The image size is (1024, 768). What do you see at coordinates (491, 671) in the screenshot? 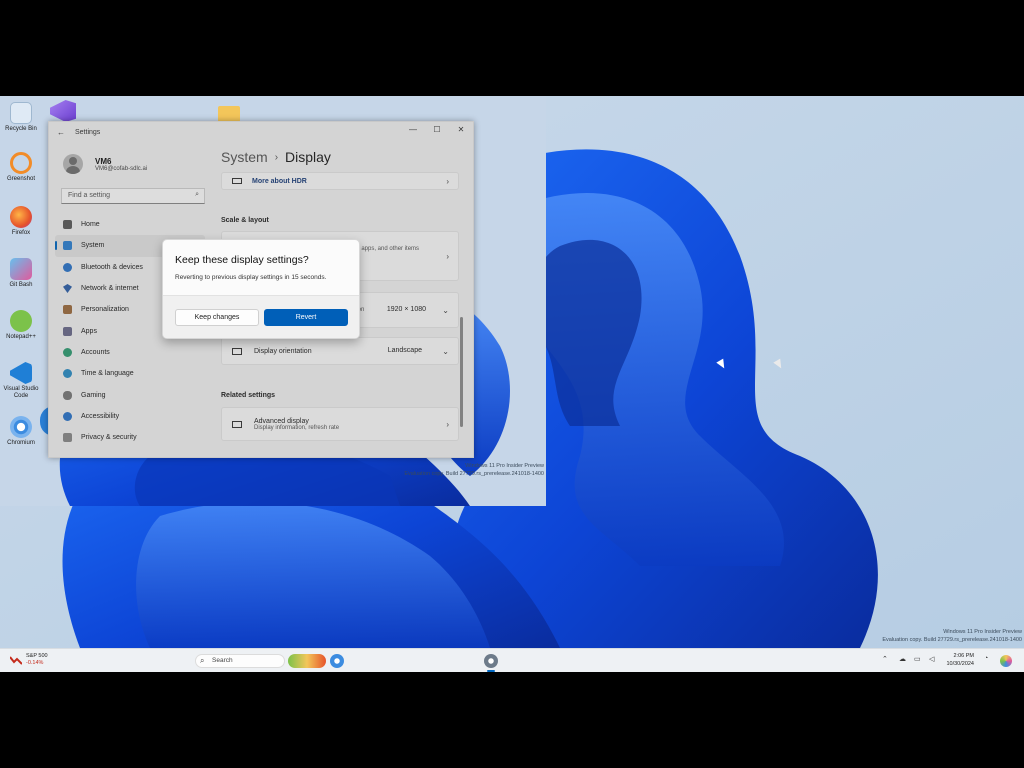
I see `active-app-indicator` at bounding box center [491, 671].